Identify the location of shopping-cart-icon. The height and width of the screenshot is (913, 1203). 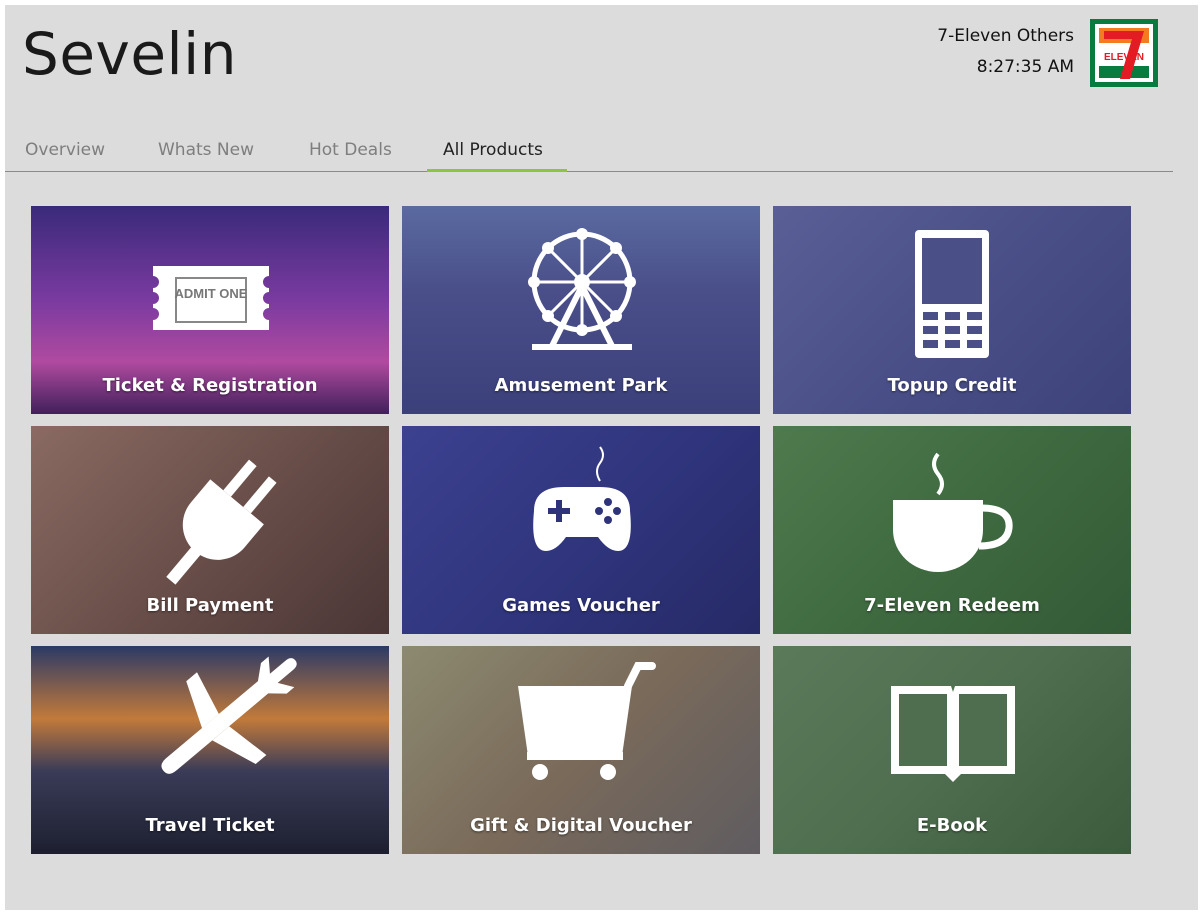
(587, 721).